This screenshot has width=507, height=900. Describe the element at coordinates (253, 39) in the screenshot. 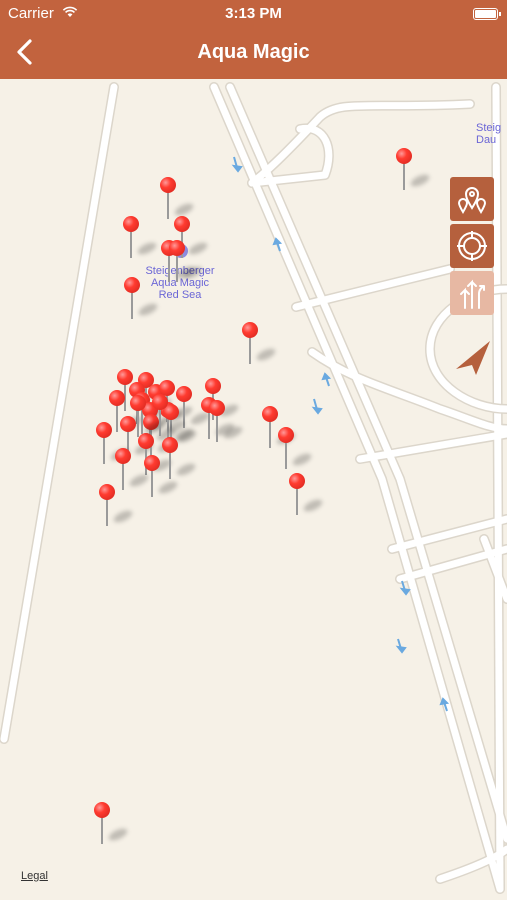

I see `top-bar: Carrier 3:13 PM Aqua Magic` at that location.